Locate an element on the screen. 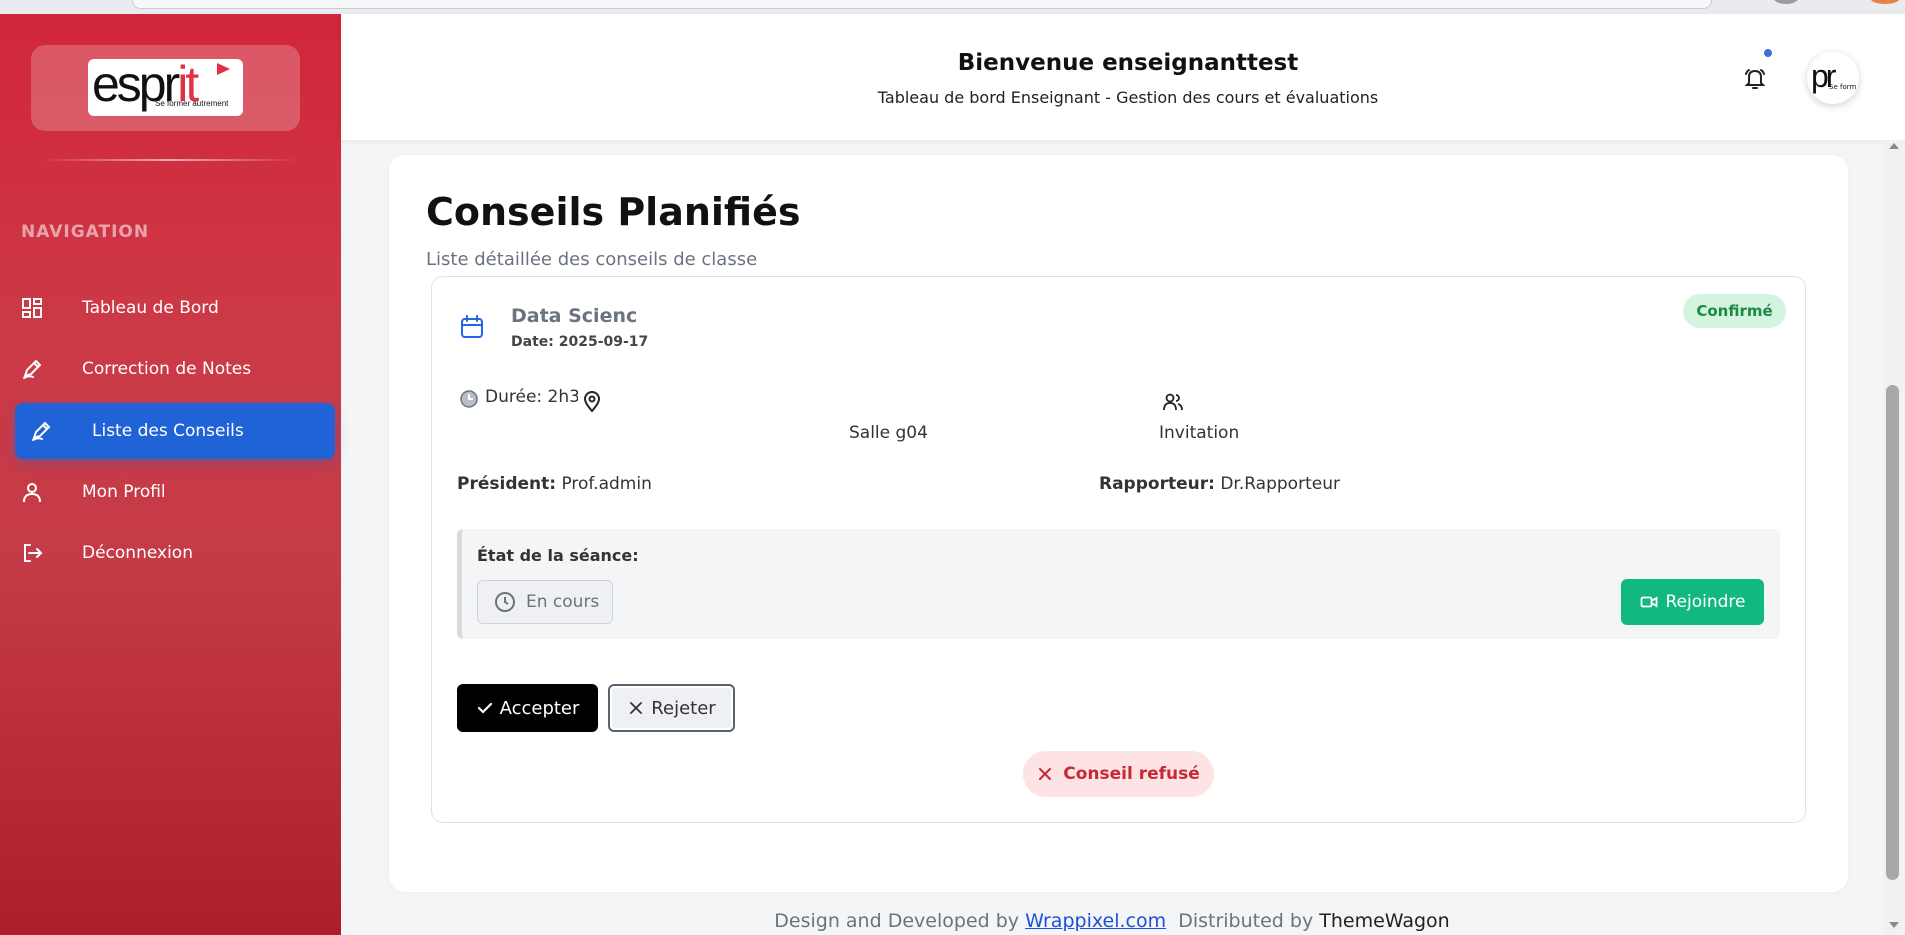 Image resolution: width=1905 pixels, height=935 pixels. footer-brand: ThemeWagon is located at coordinates (1384, 921).